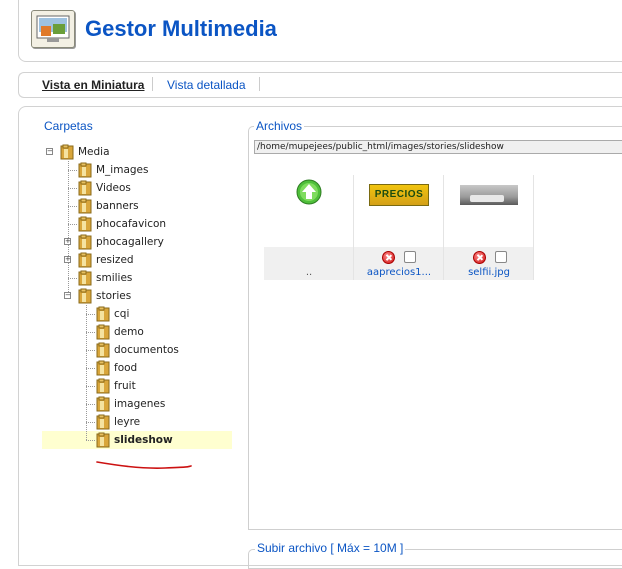  Describe the element at coordinates (126, 368) in the screenshot. I see `folder-label: food` at that location.